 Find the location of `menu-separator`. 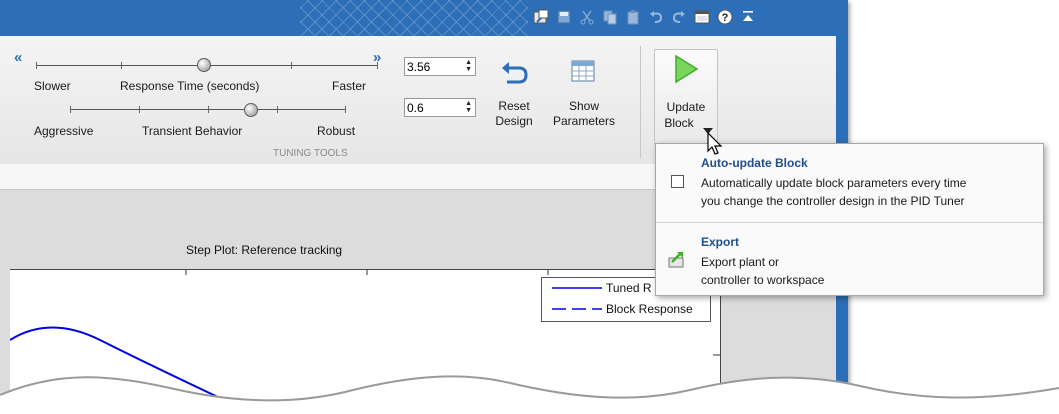

menu-separator is located at coordinates (849, 222).